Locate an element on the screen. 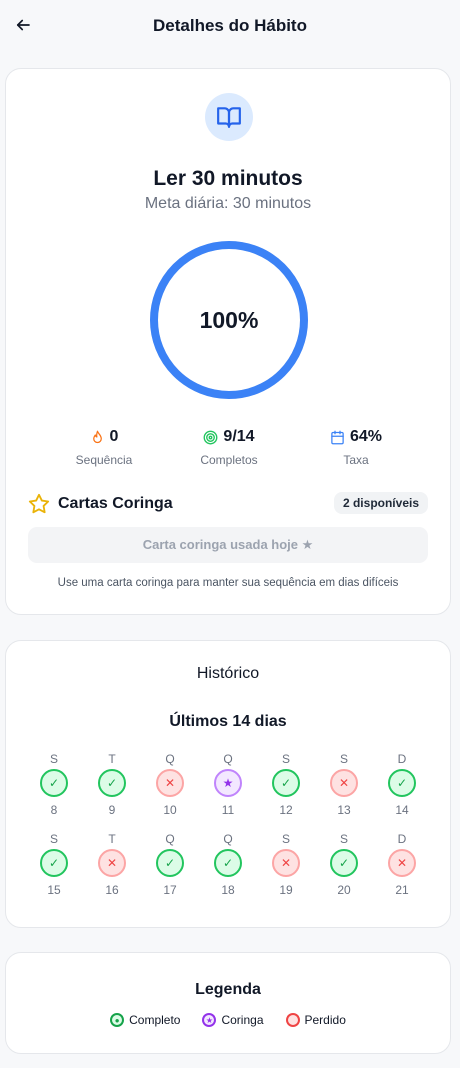 This screenshot has width=460, height=1068. page-title: Detalhes do Hábito is located at coordinates (230, 25).